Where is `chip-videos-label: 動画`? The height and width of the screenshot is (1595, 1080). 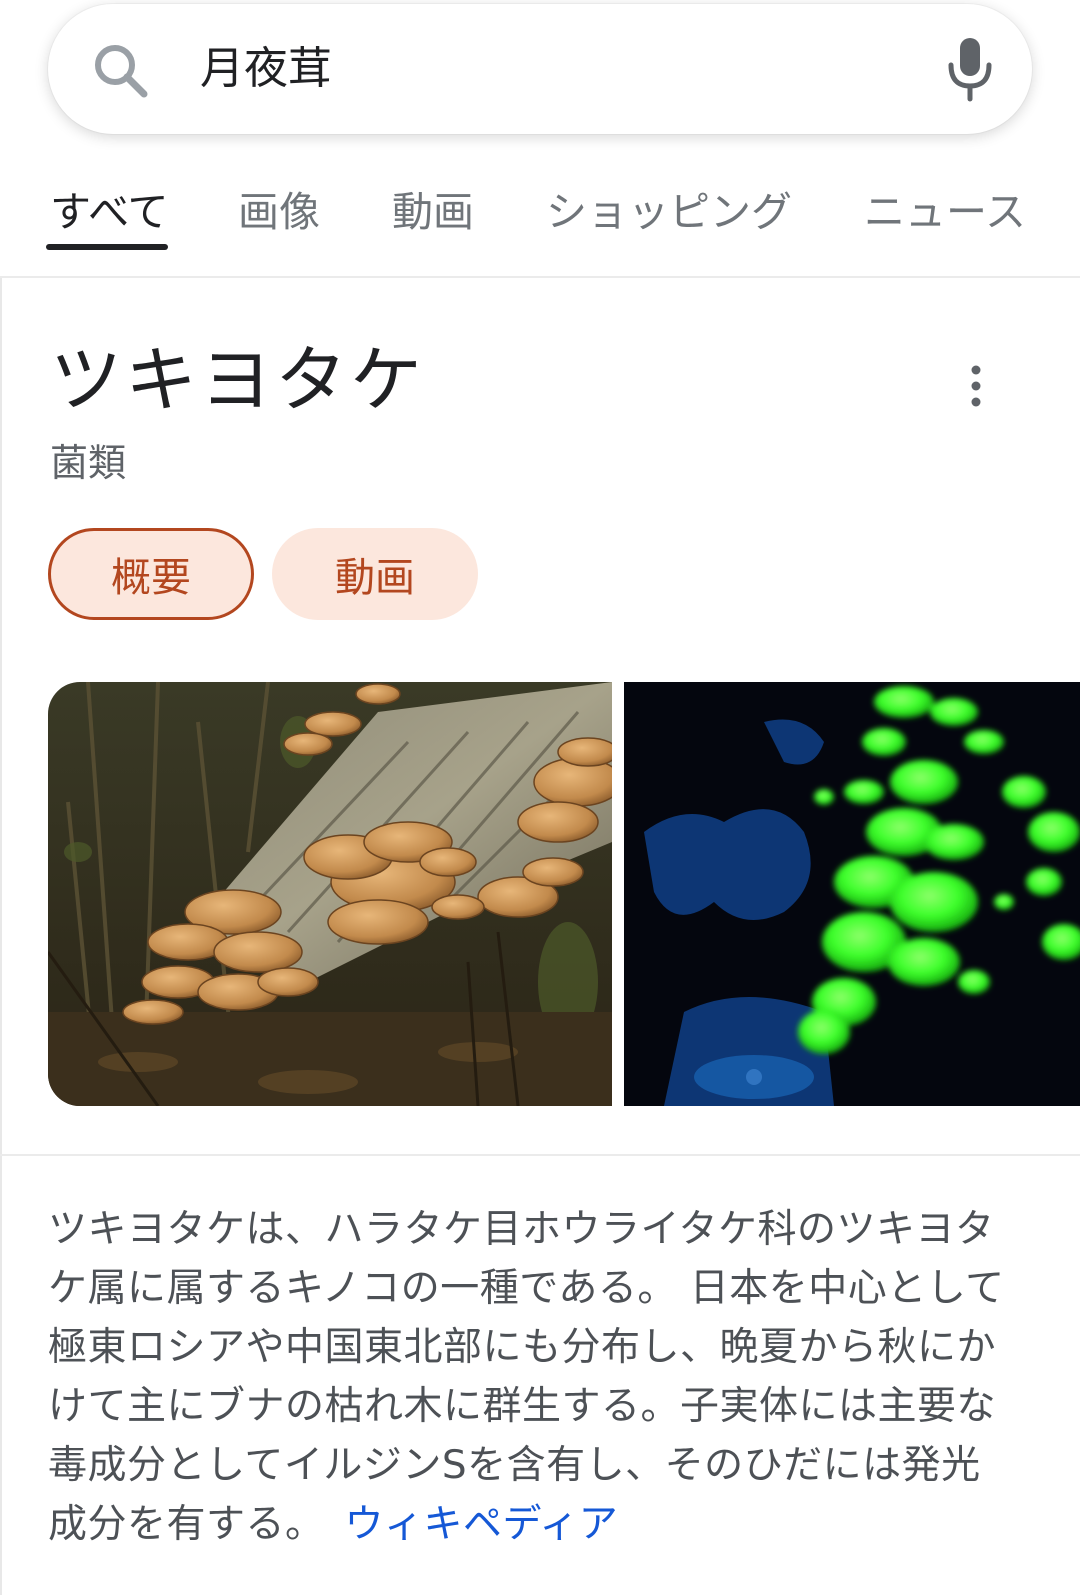 chip-videos-label: 動画 is located at coordinates (375, 578).